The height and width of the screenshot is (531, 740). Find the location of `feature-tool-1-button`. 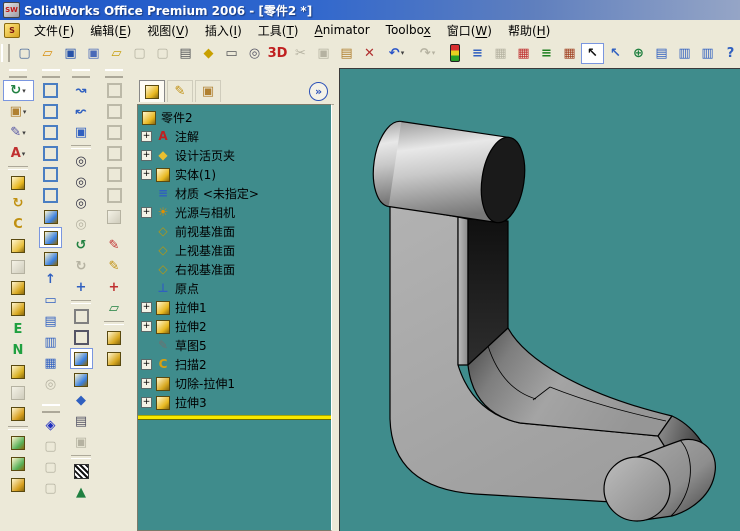

feature-tool-1-button is located at coordinates (114, 337).